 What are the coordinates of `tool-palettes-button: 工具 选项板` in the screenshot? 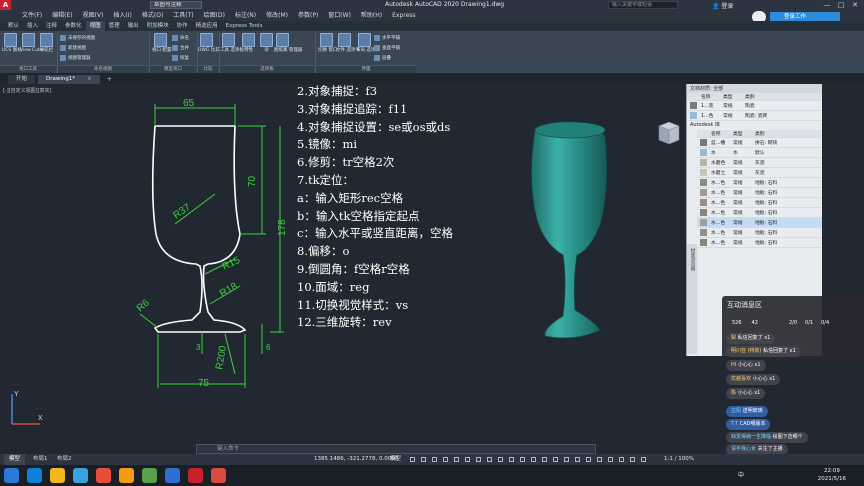 It's located at (232, 42).